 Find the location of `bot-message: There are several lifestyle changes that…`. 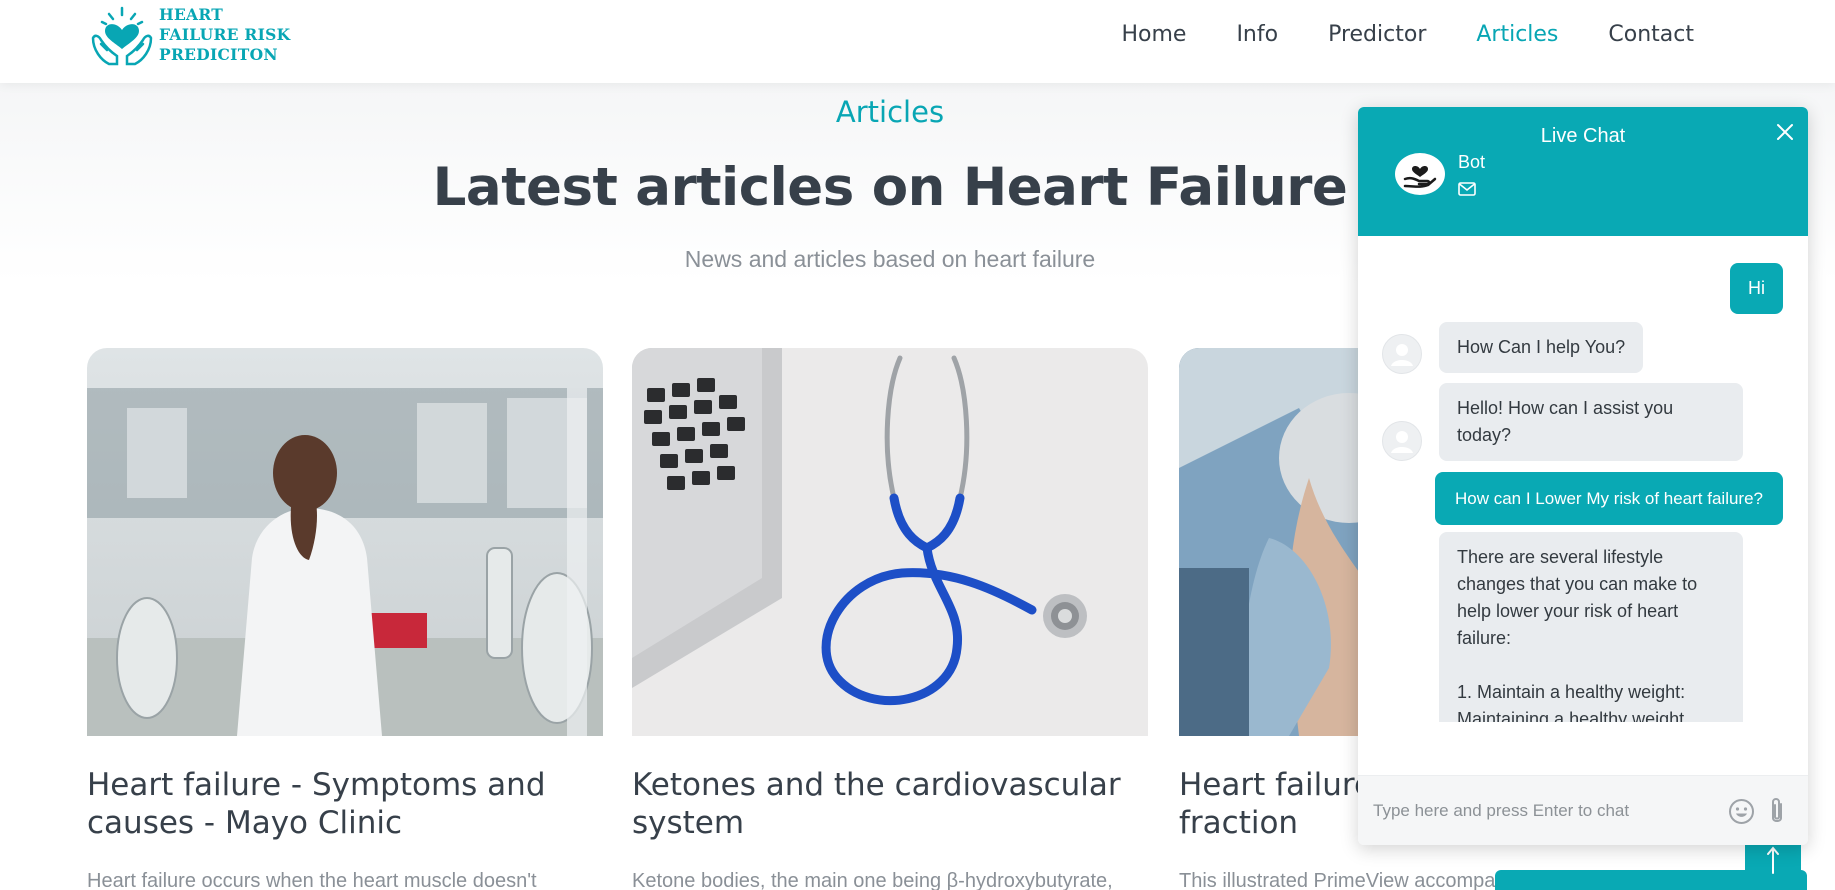

bot-message: There are several lifestyle changes that… is located at coordinates (1591, 627).